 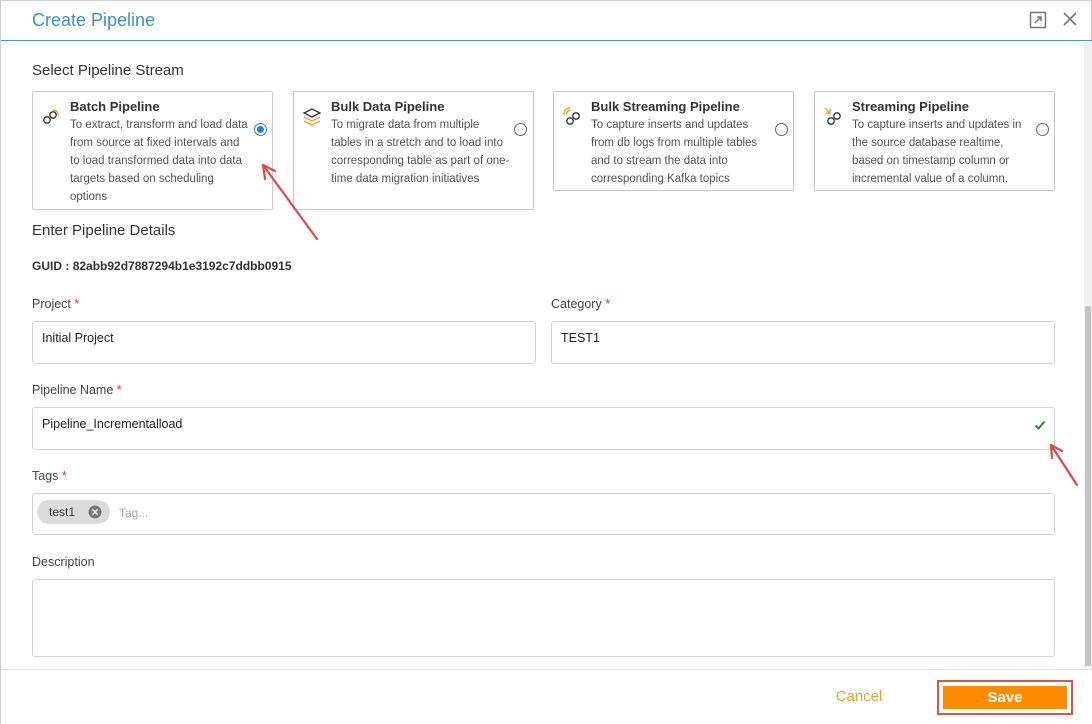 I want to click on bulk-data-pipeline-radio, so click(x=520, y=129).